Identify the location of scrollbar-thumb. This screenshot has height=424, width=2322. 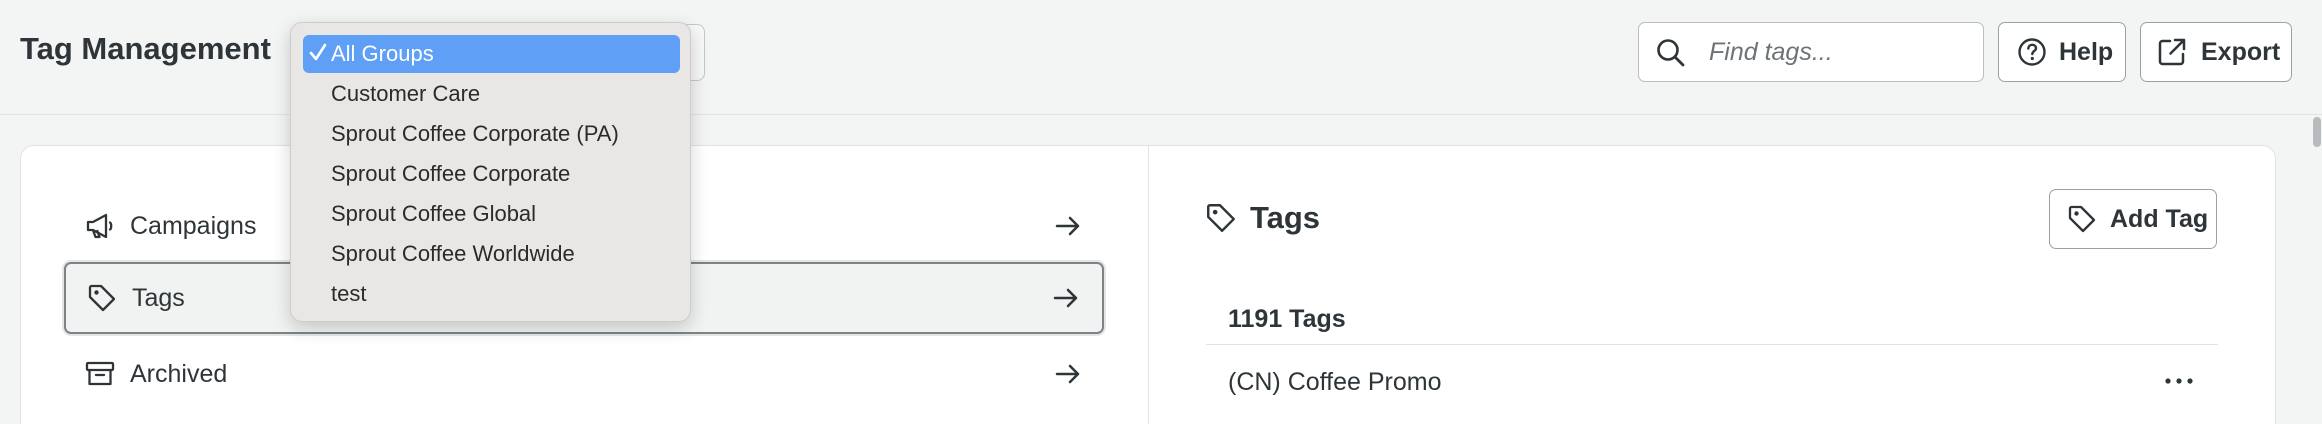
(2317, 132).